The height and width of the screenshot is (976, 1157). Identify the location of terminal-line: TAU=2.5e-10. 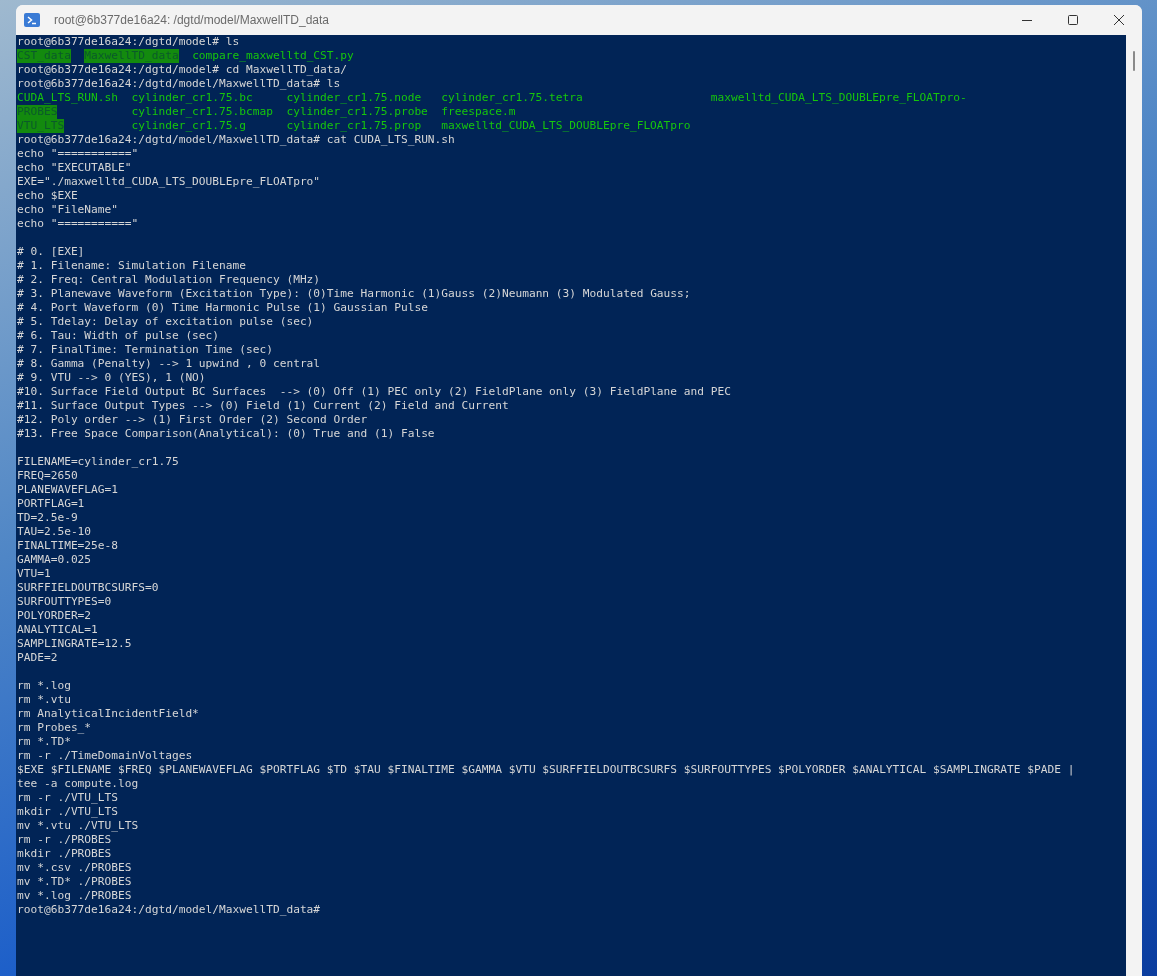
(54, 532).